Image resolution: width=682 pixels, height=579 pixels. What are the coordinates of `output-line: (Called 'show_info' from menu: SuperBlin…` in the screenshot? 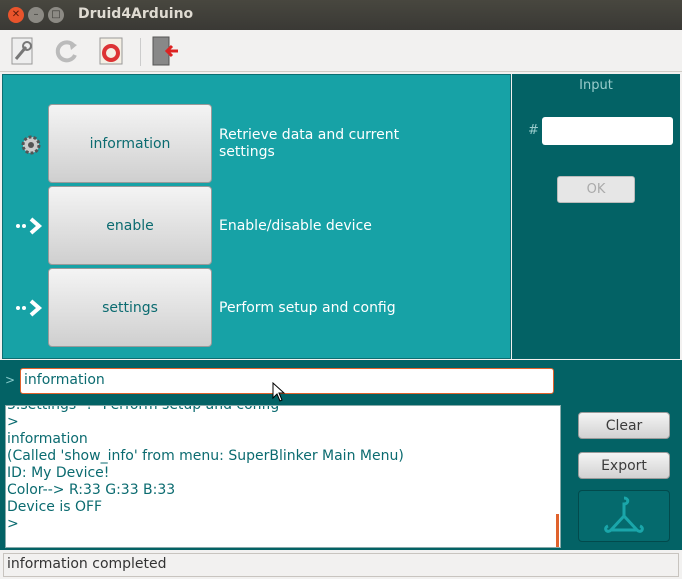 It's located at (205, 456).